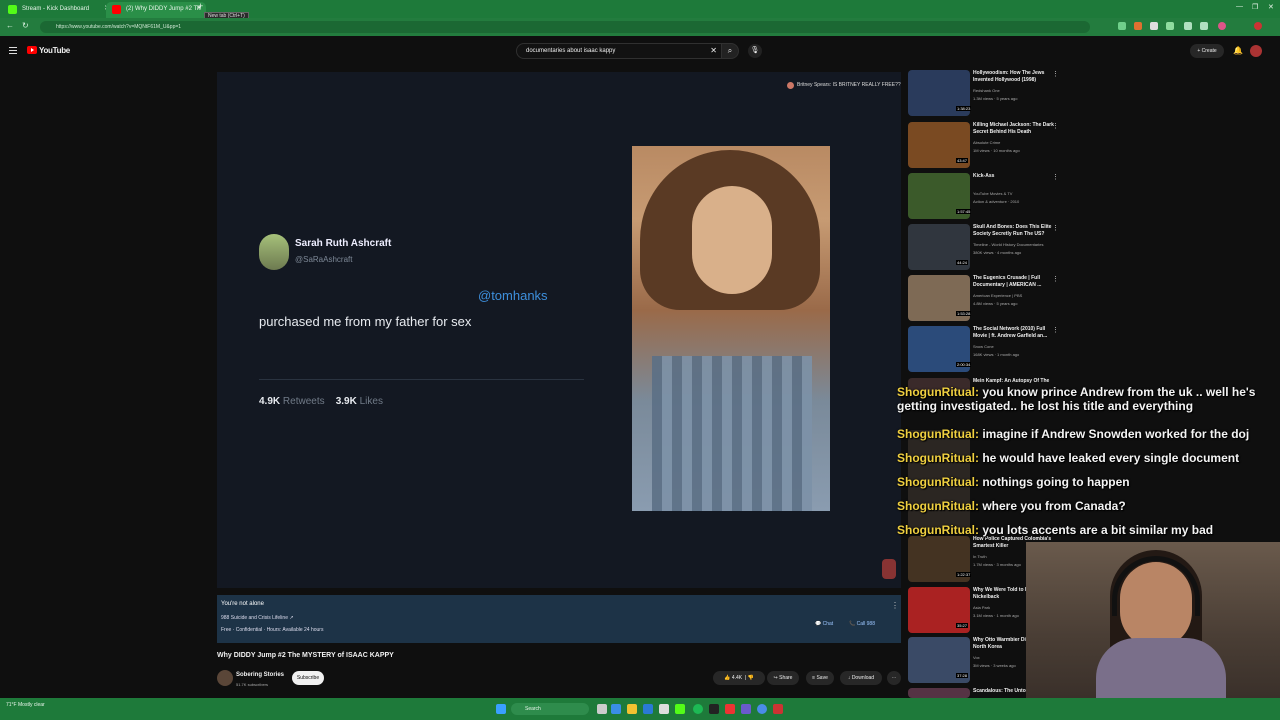  I want to click on tab-youtube: (2) Why DIDDY Jump #2 Th ✕, so click(156, 10).